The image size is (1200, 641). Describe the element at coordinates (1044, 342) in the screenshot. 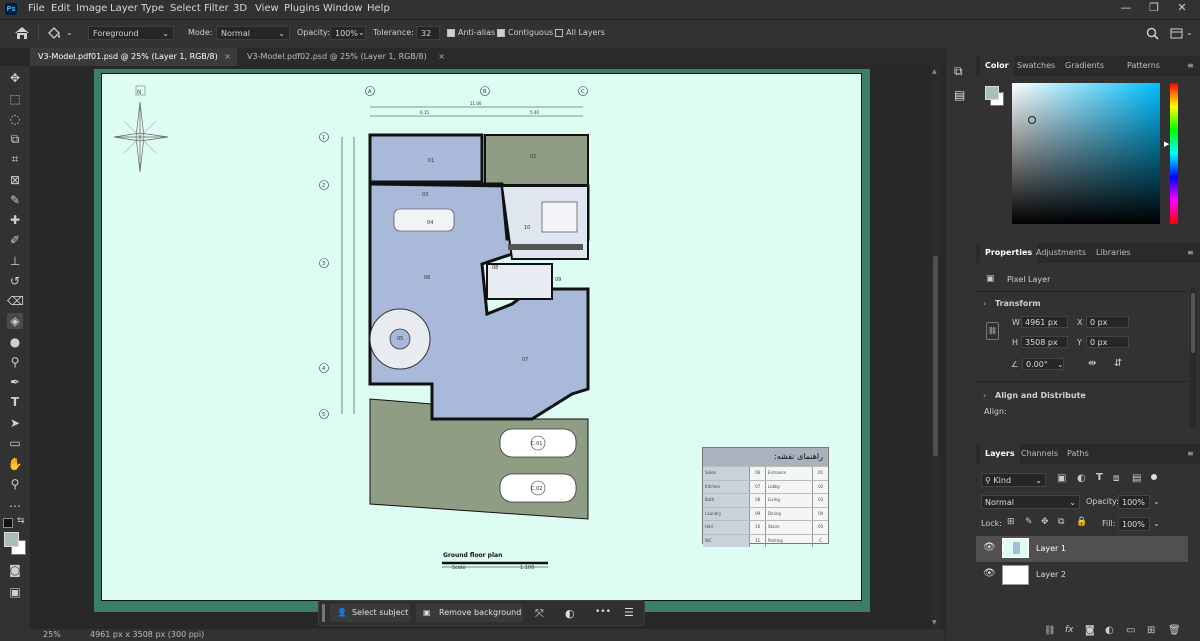

I see `height-input: 3508 px` at that location.